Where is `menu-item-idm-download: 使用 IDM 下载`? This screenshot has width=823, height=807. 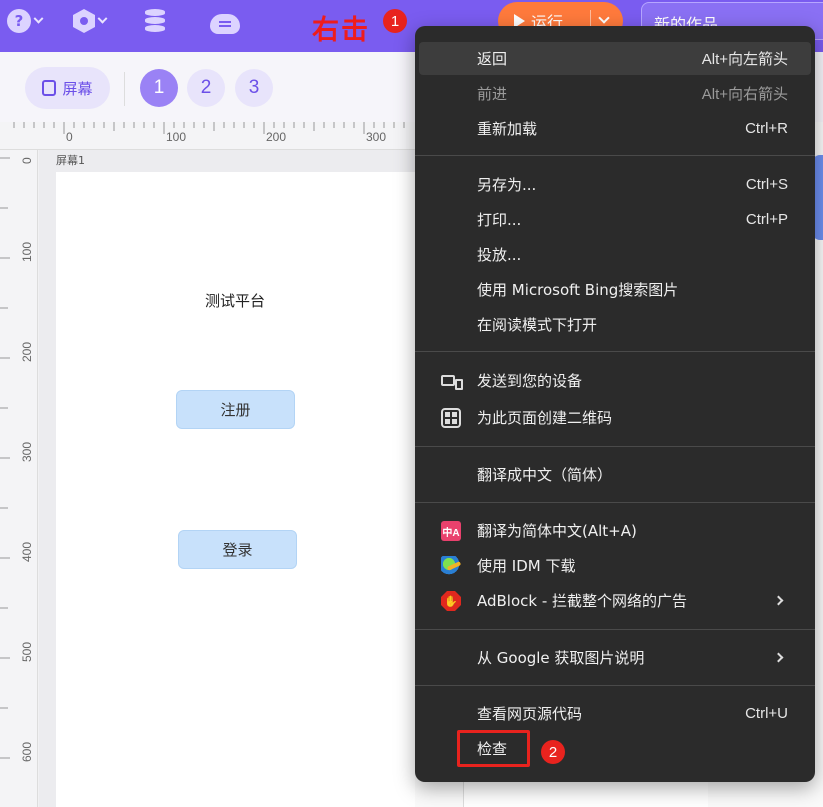 menu-item-idm-download: 使用 IDM 下载 is located at coordinates (615, 565).